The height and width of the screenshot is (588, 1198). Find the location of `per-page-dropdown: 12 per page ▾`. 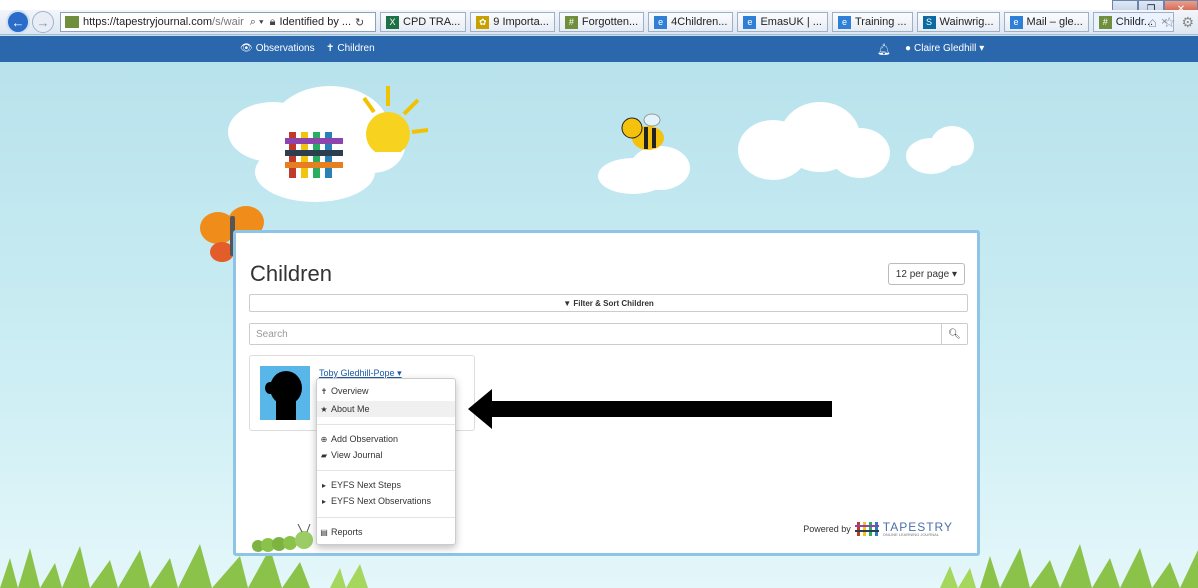

per-page-dropdown: 12 per page ▾ is located at coordinates (926, 274).